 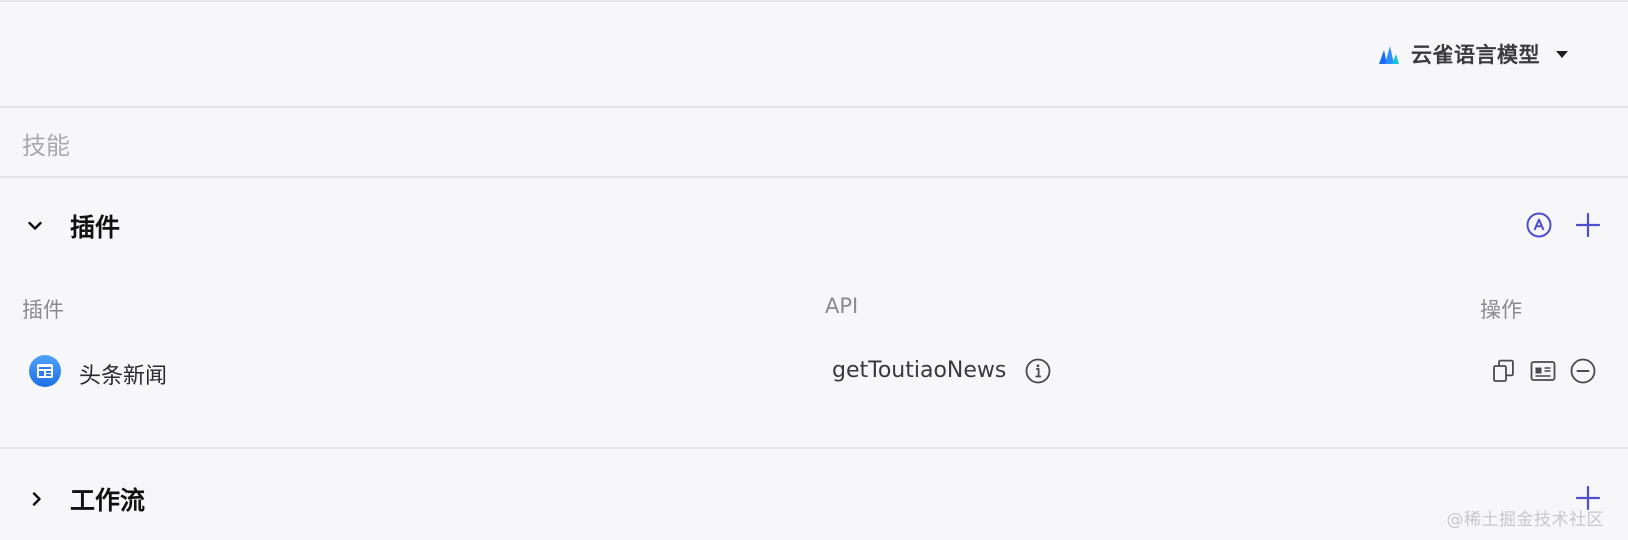 I want to click on model-name: 云雀语言模型, so click(x=1475, y=55).